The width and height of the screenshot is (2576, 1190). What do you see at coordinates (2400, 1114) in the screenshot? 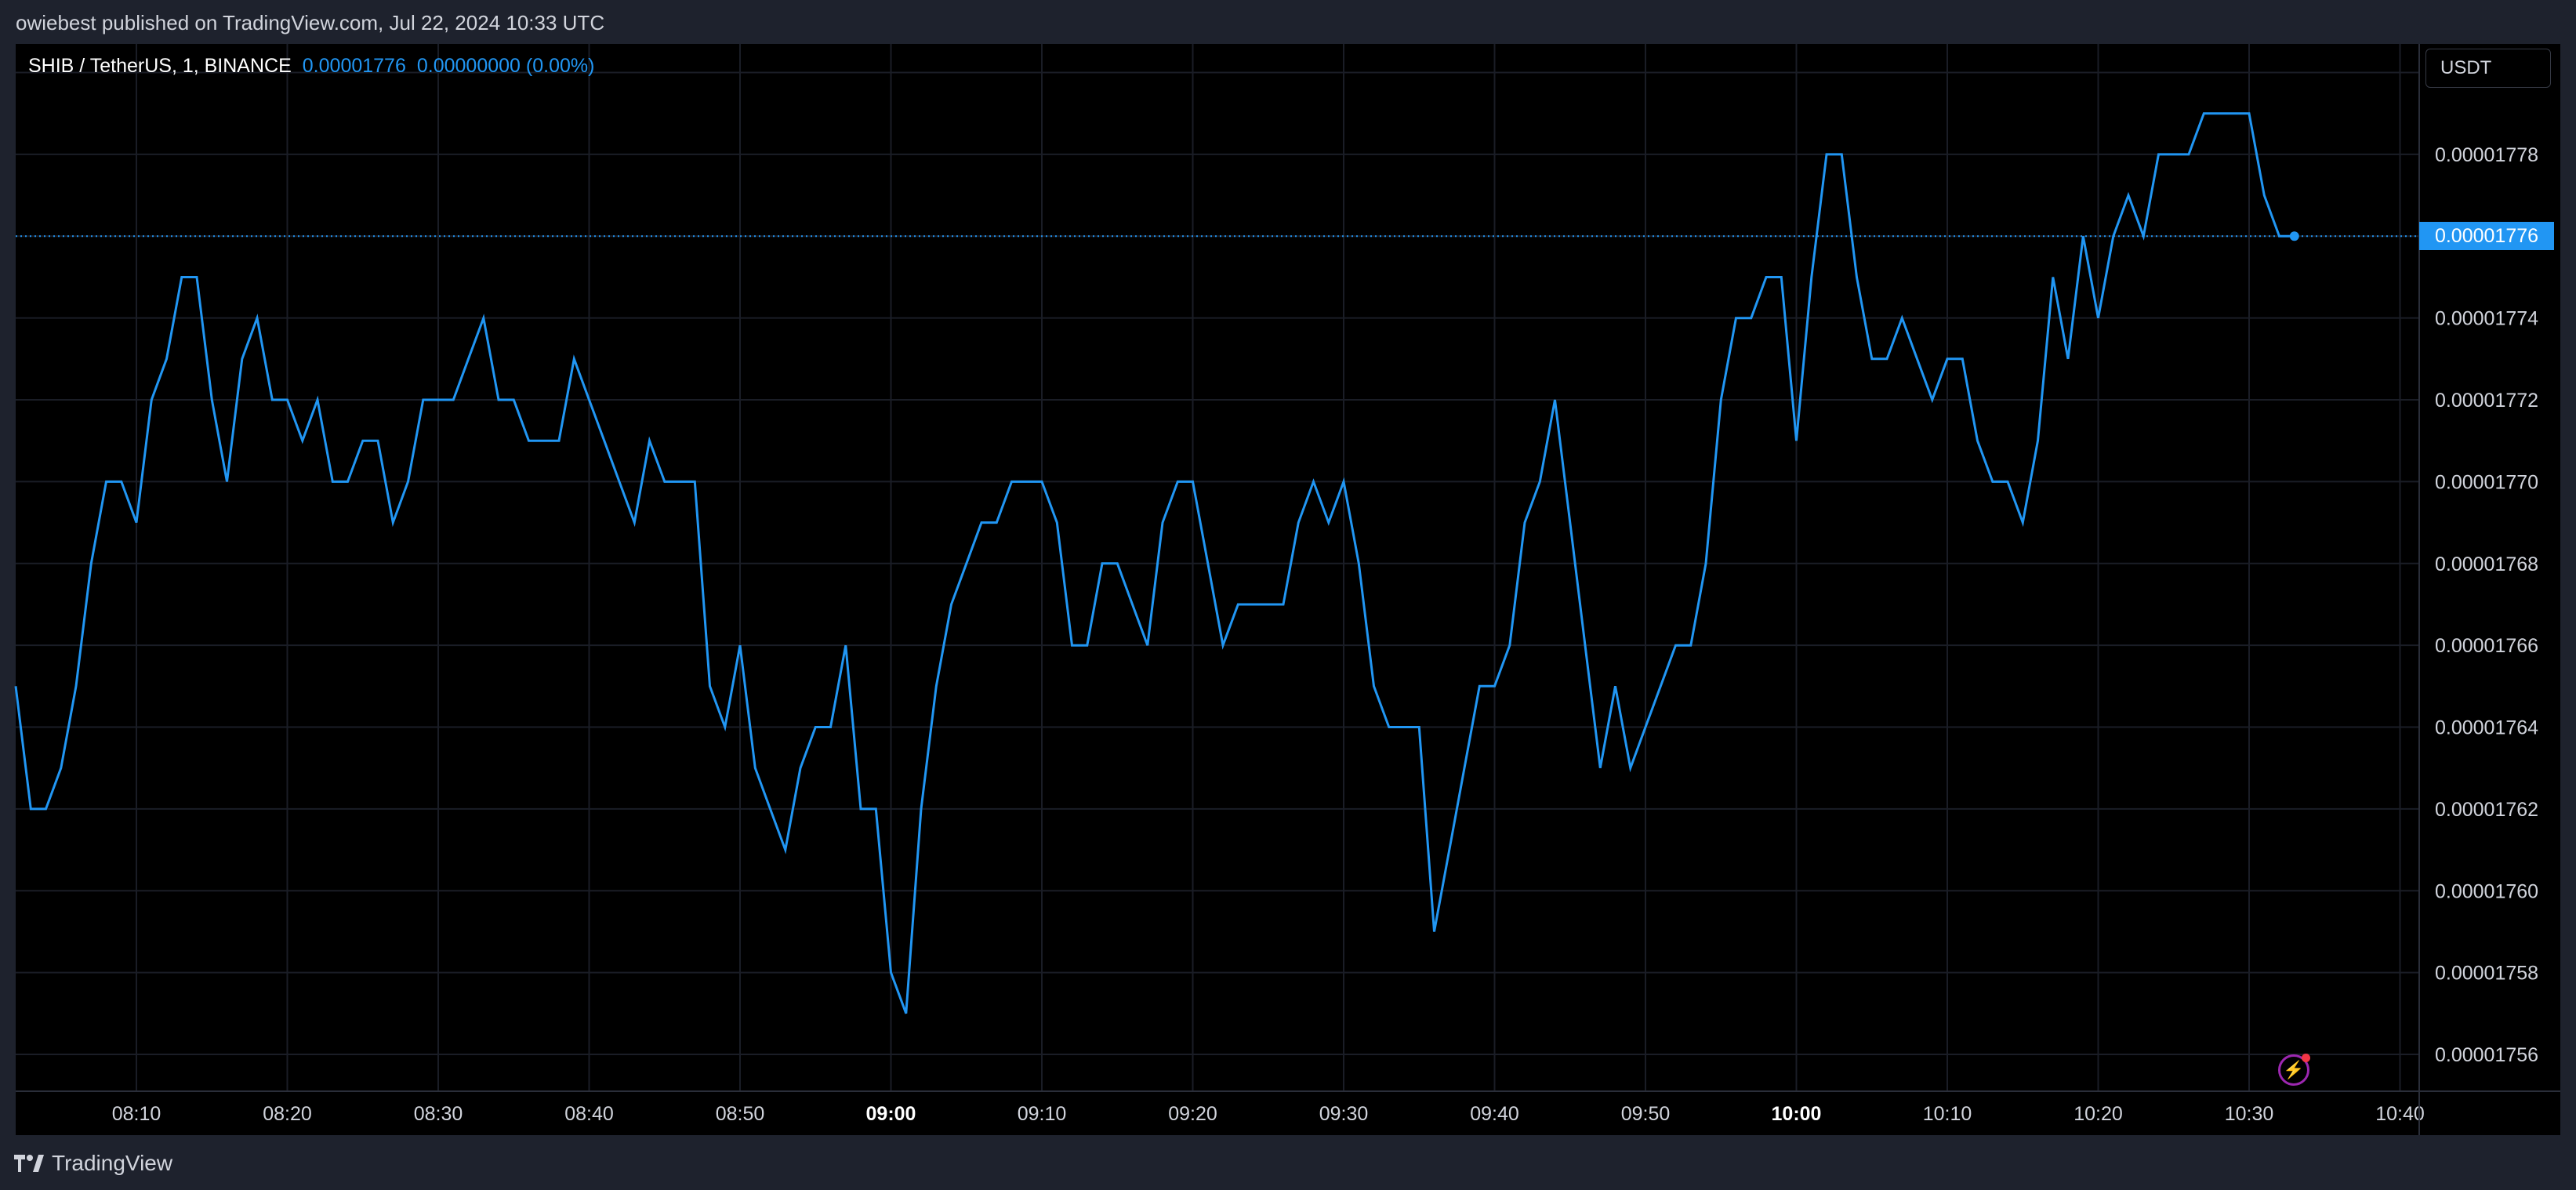
I see `x-tick-label: 10:40` at bounding box center [2400, 1114].